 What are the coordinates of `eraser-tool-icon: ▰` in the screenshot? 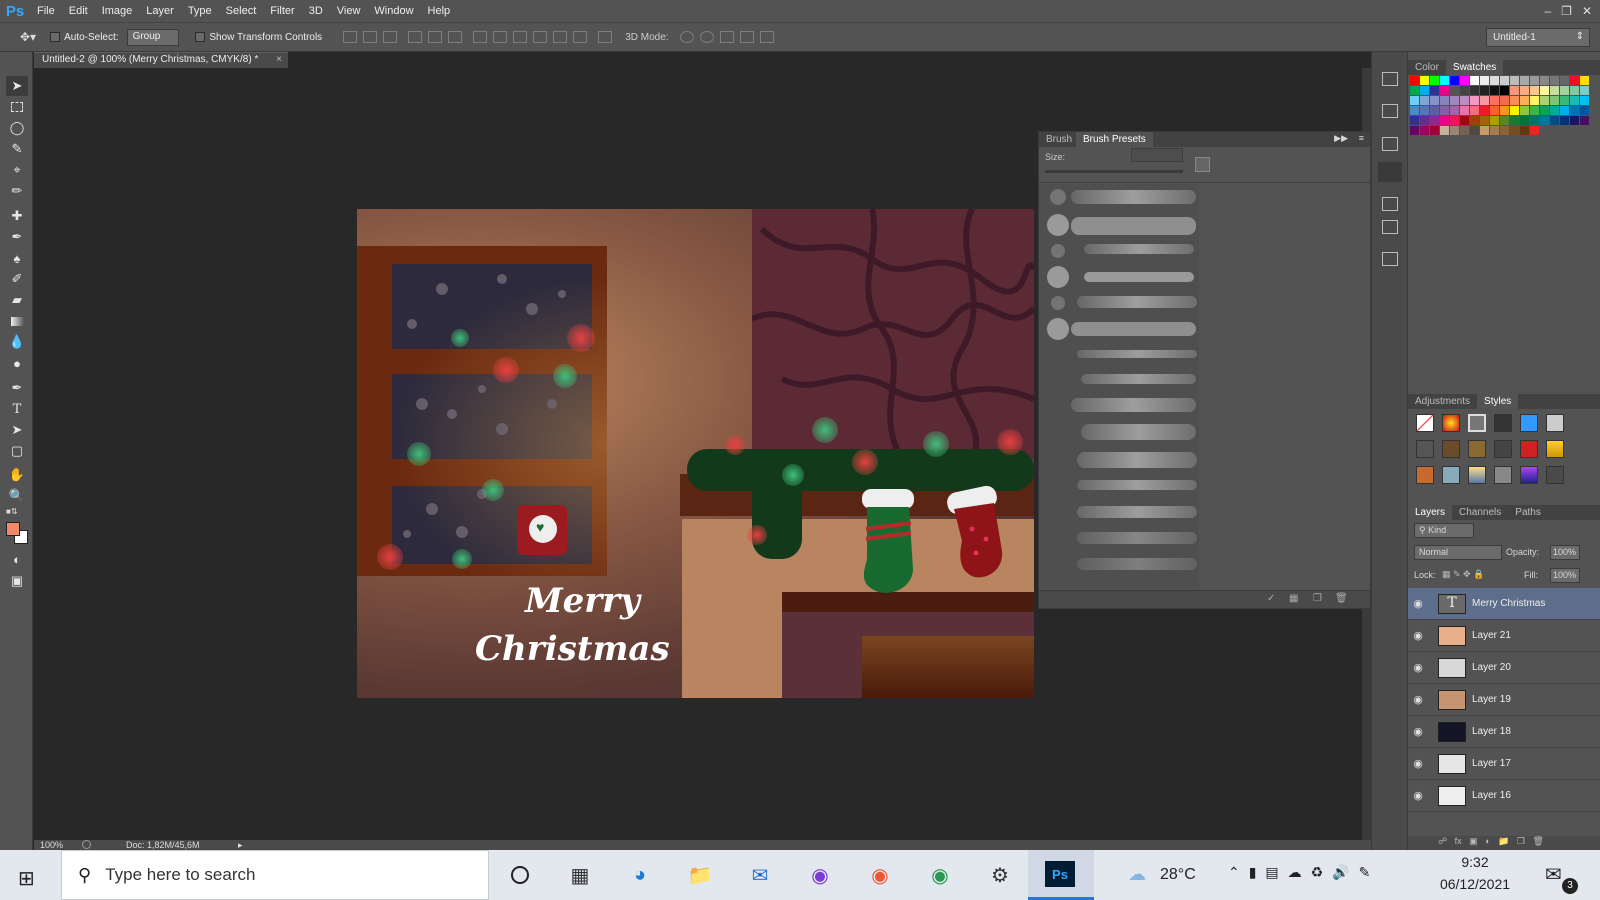 It's located at (17, 300).